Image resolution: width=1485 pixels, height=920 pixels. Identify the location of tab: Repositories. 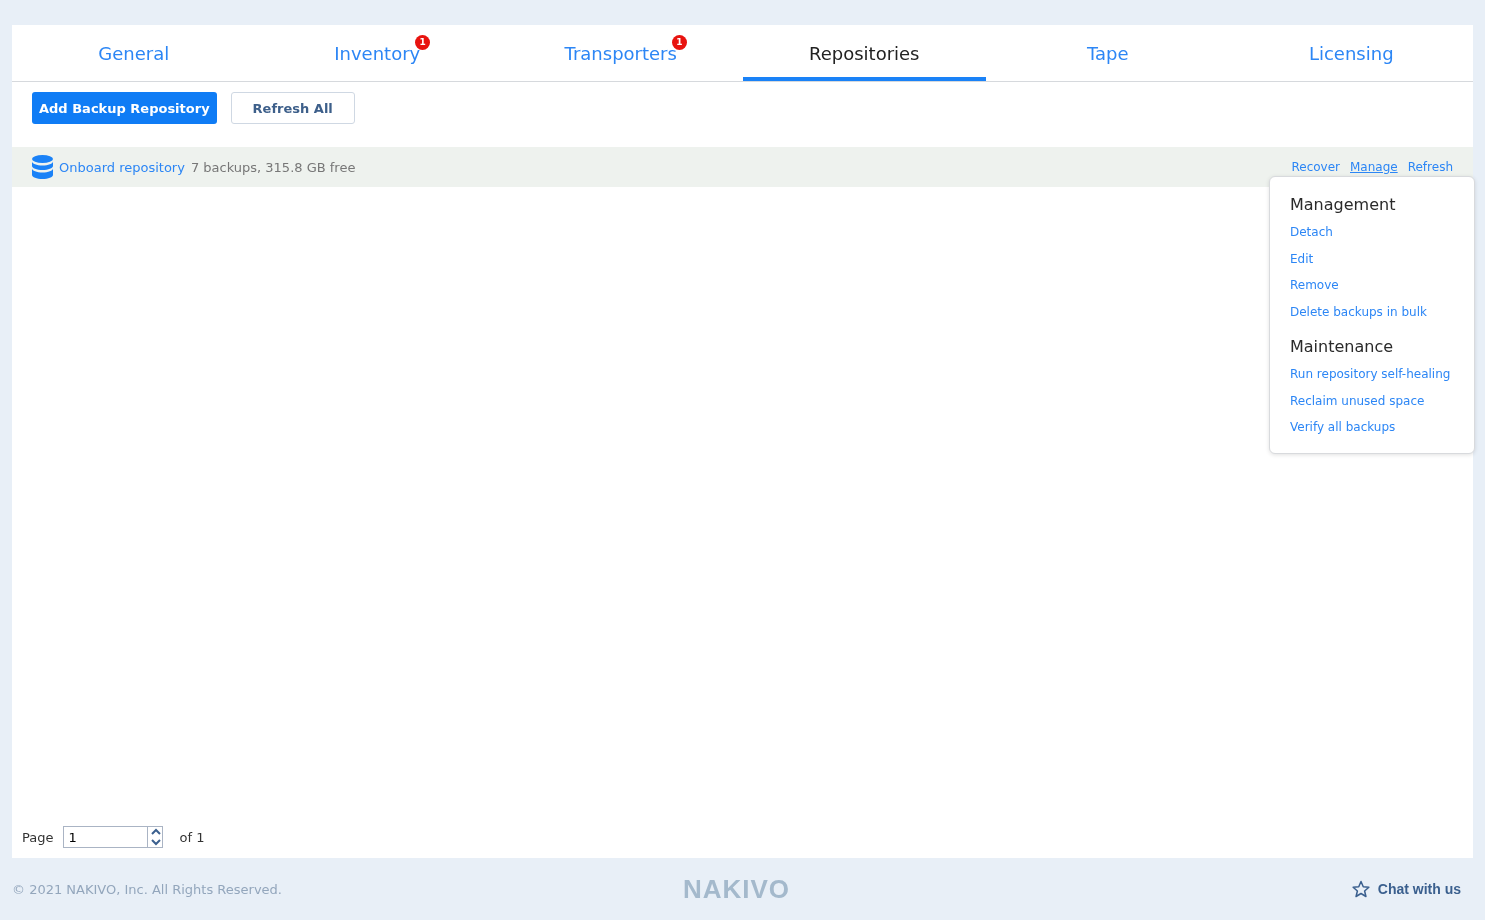
(864, 53).